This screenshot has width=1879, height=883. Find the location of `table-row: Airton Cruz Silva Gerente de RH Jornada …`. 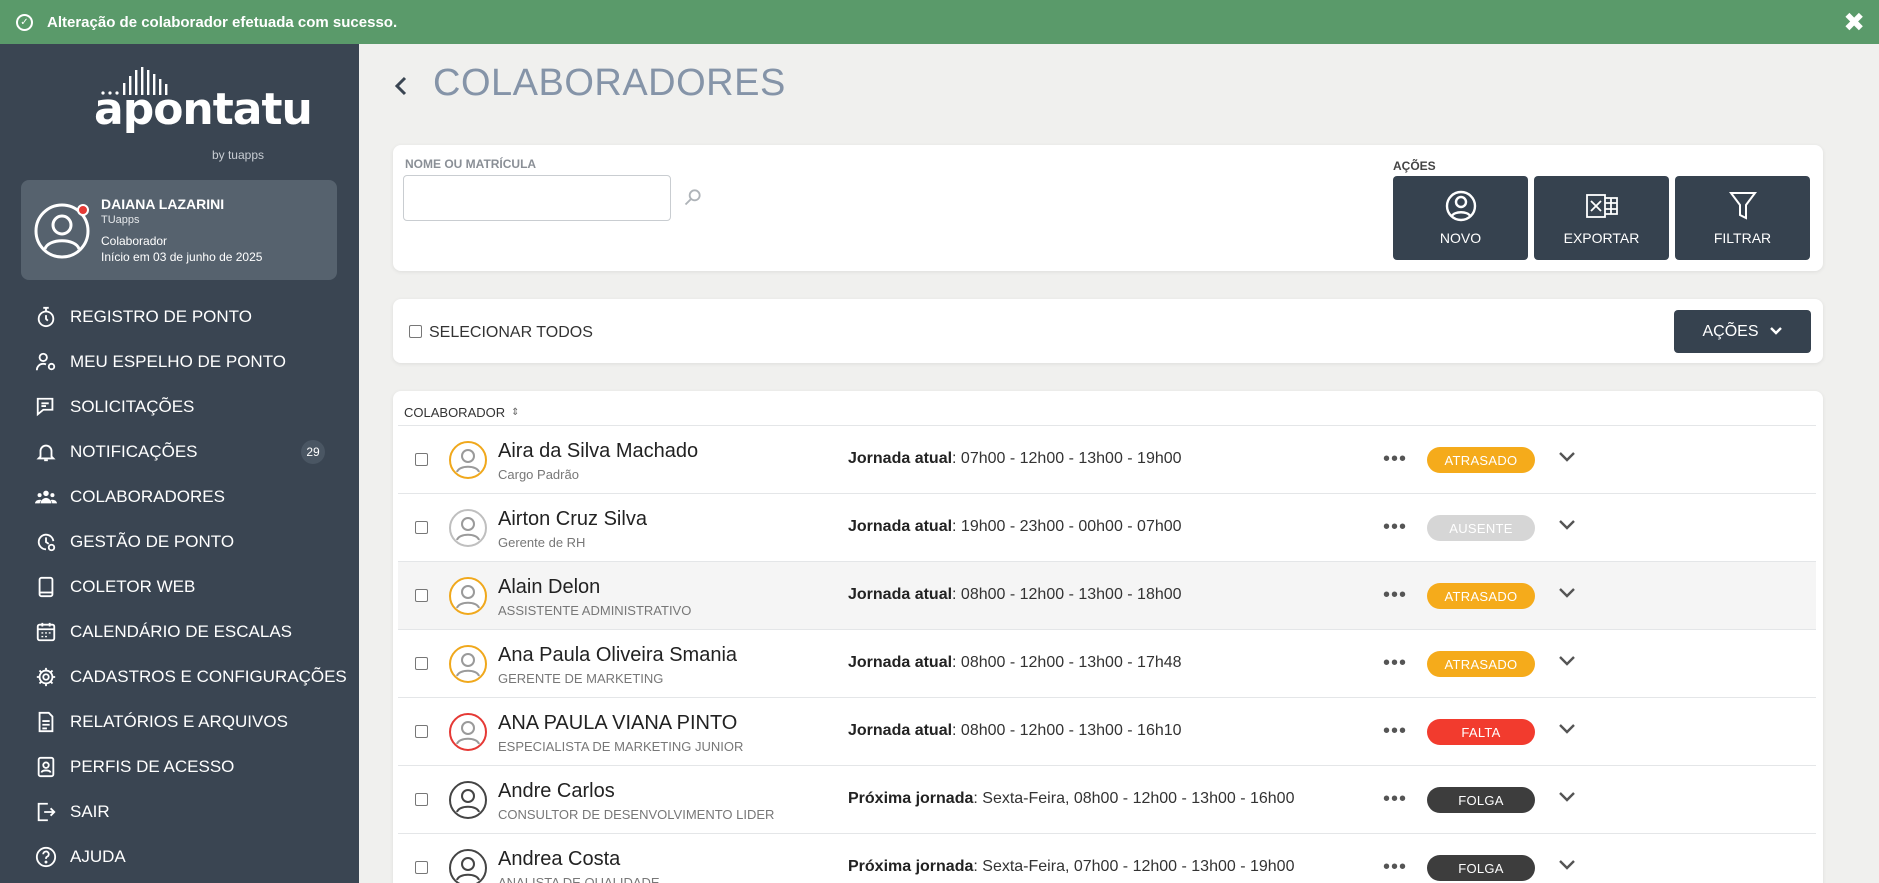

table-row: Airton Cruz Silva Gerente de RH Jornada … is located at coordinates (1107, 527).